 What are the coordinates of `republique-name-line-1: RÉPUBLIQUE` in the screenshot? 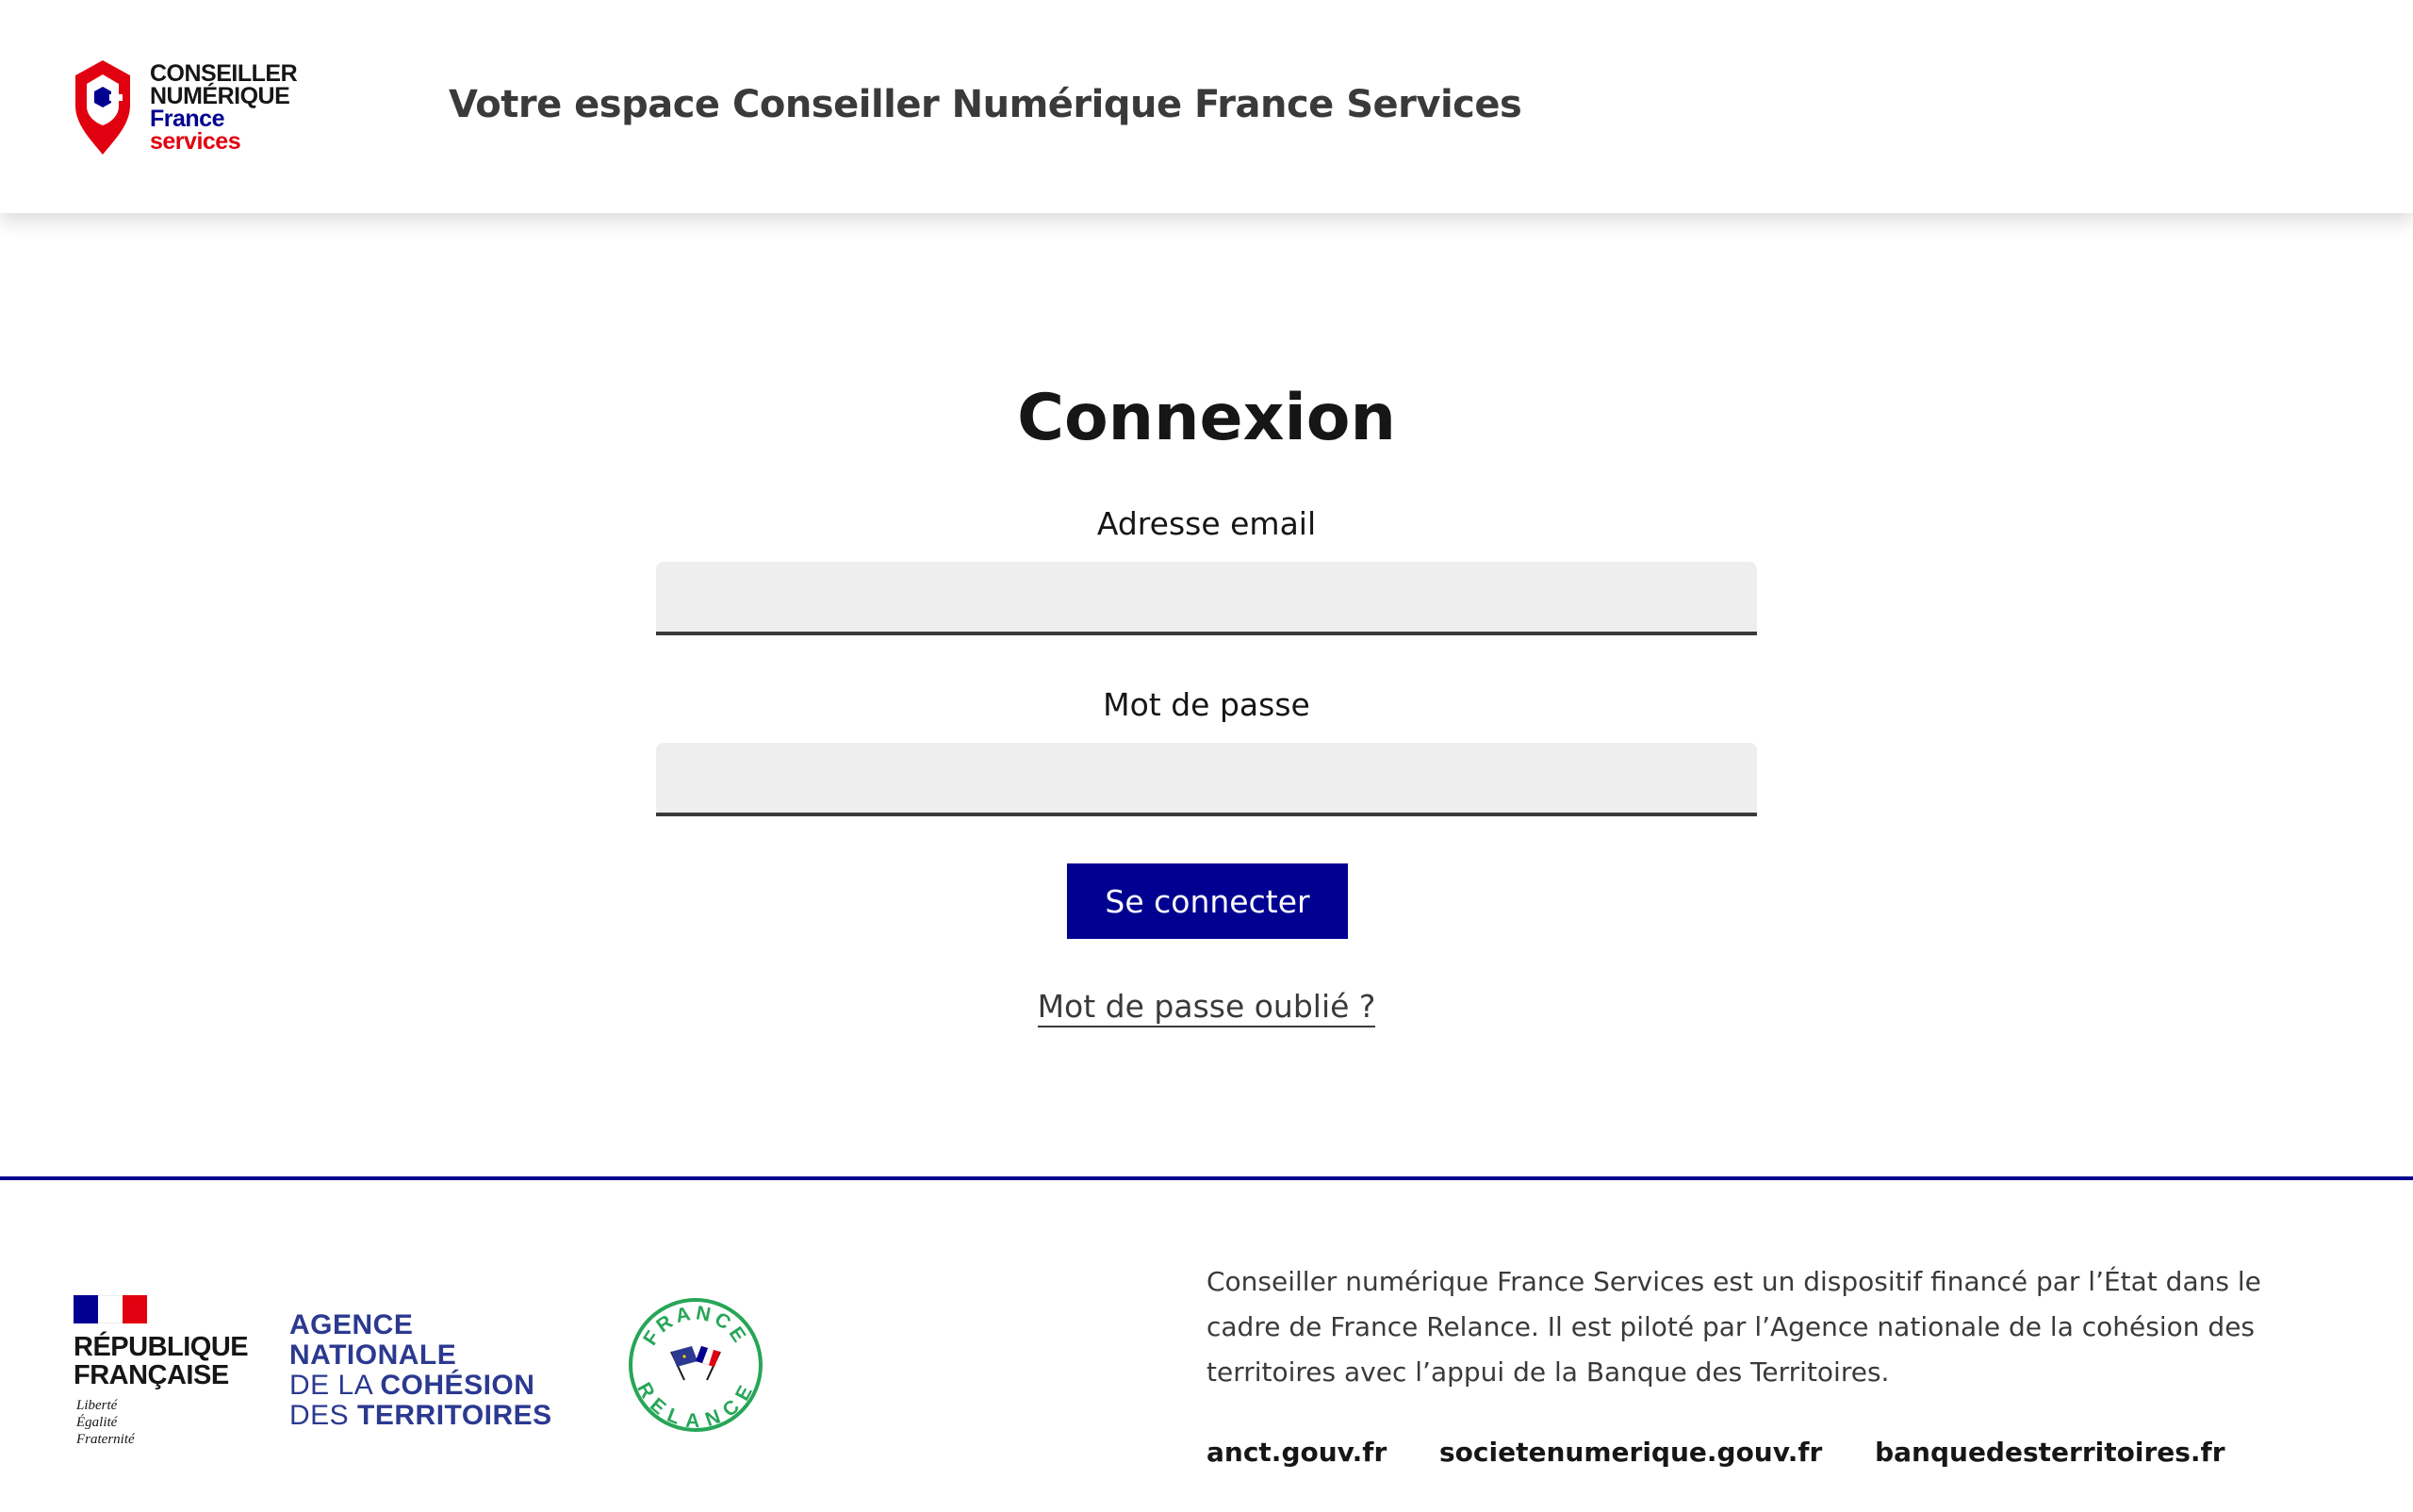 It's located at (162, 1347).